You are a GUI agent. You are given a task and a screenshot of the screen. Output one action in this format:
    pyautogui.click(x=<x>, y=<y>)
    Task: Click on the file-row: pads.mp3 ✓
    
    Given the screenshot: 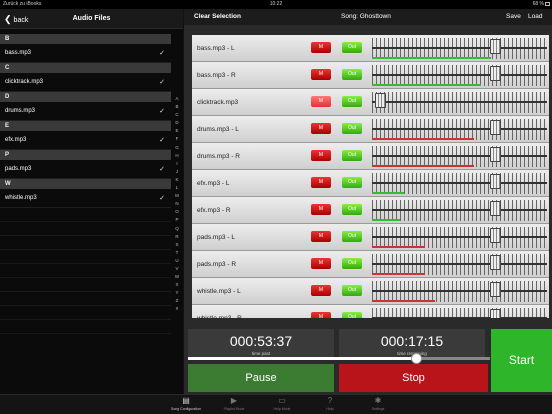 What is the action you would take?
    pyautogui.click(x=85, y=169)
    